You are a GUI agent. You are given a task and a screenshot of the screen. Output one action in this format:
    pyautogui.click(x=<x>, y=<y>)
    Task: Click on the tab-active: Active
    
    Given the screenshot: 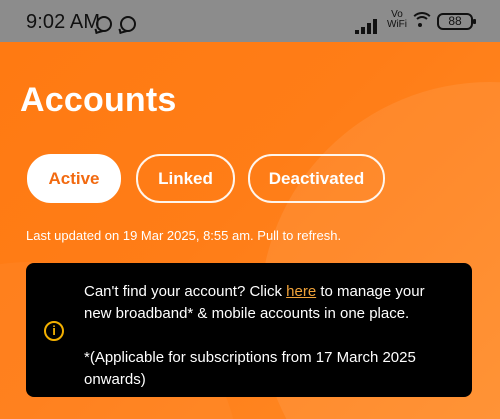 What is the action you would take?
    pyautogui.click(x=74, y=178)
    